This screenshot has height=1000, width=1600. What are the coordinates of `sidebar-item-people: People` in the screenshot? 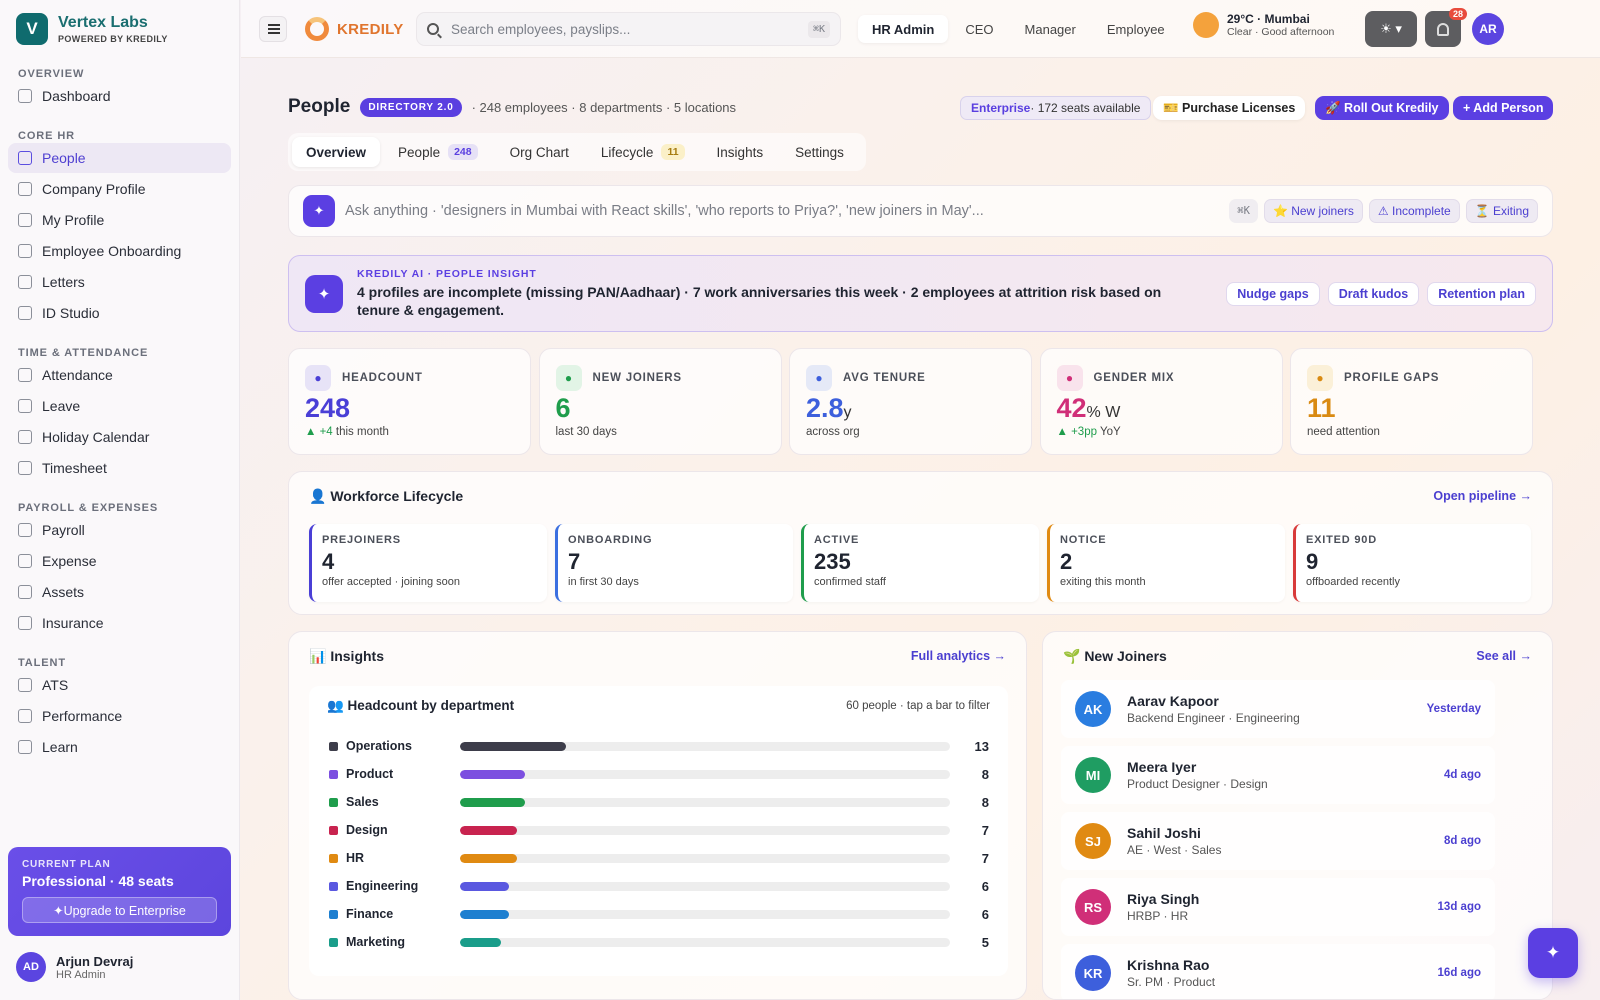 It's located at (119, 158).